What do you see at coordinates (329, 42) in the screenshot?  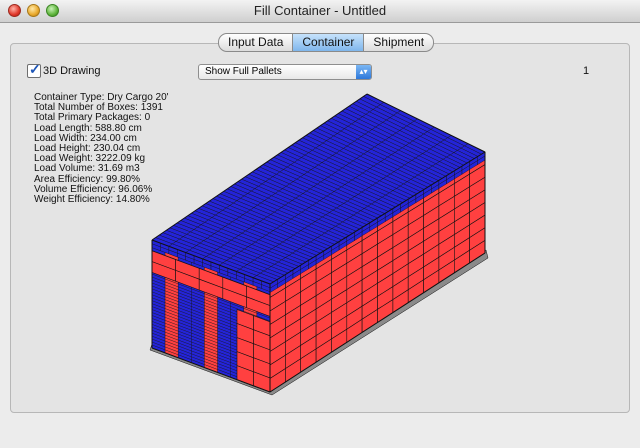 I see `tab-container: Container` at bounding box center [329, 42].